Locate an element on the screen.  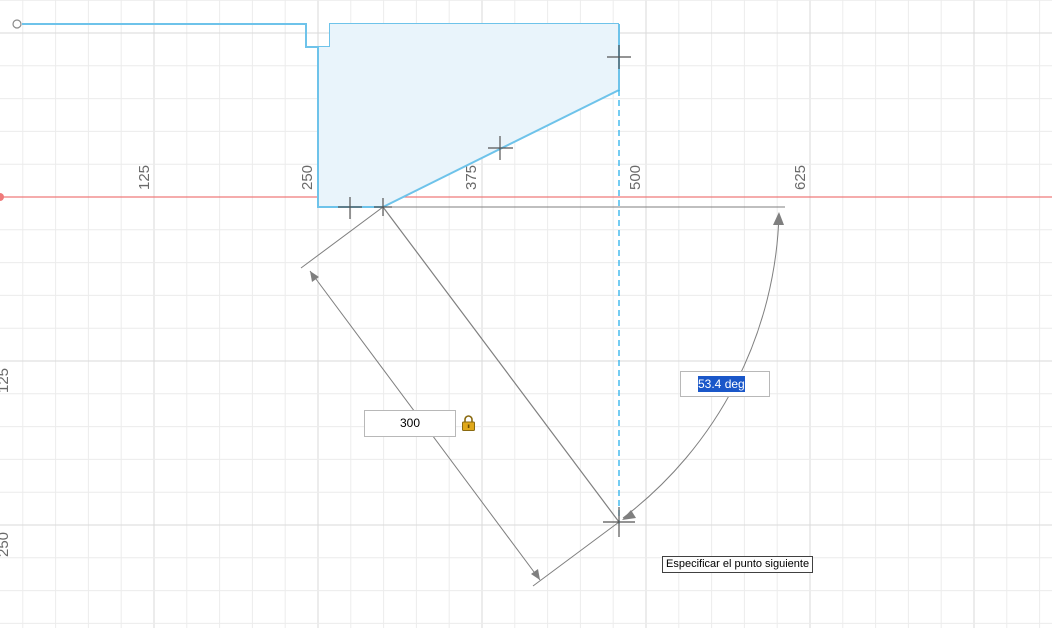
ruler-x-500: 500 is located at coordinates (635, 177).